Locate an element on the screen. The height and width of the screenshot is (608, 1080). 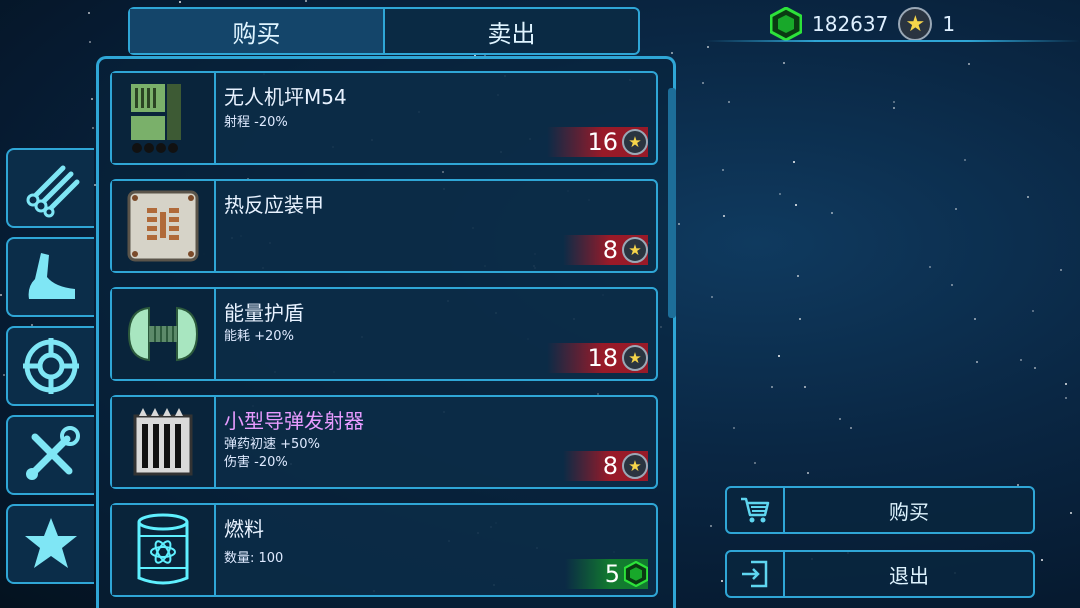
star-icon is located at coordinates (51, 543).